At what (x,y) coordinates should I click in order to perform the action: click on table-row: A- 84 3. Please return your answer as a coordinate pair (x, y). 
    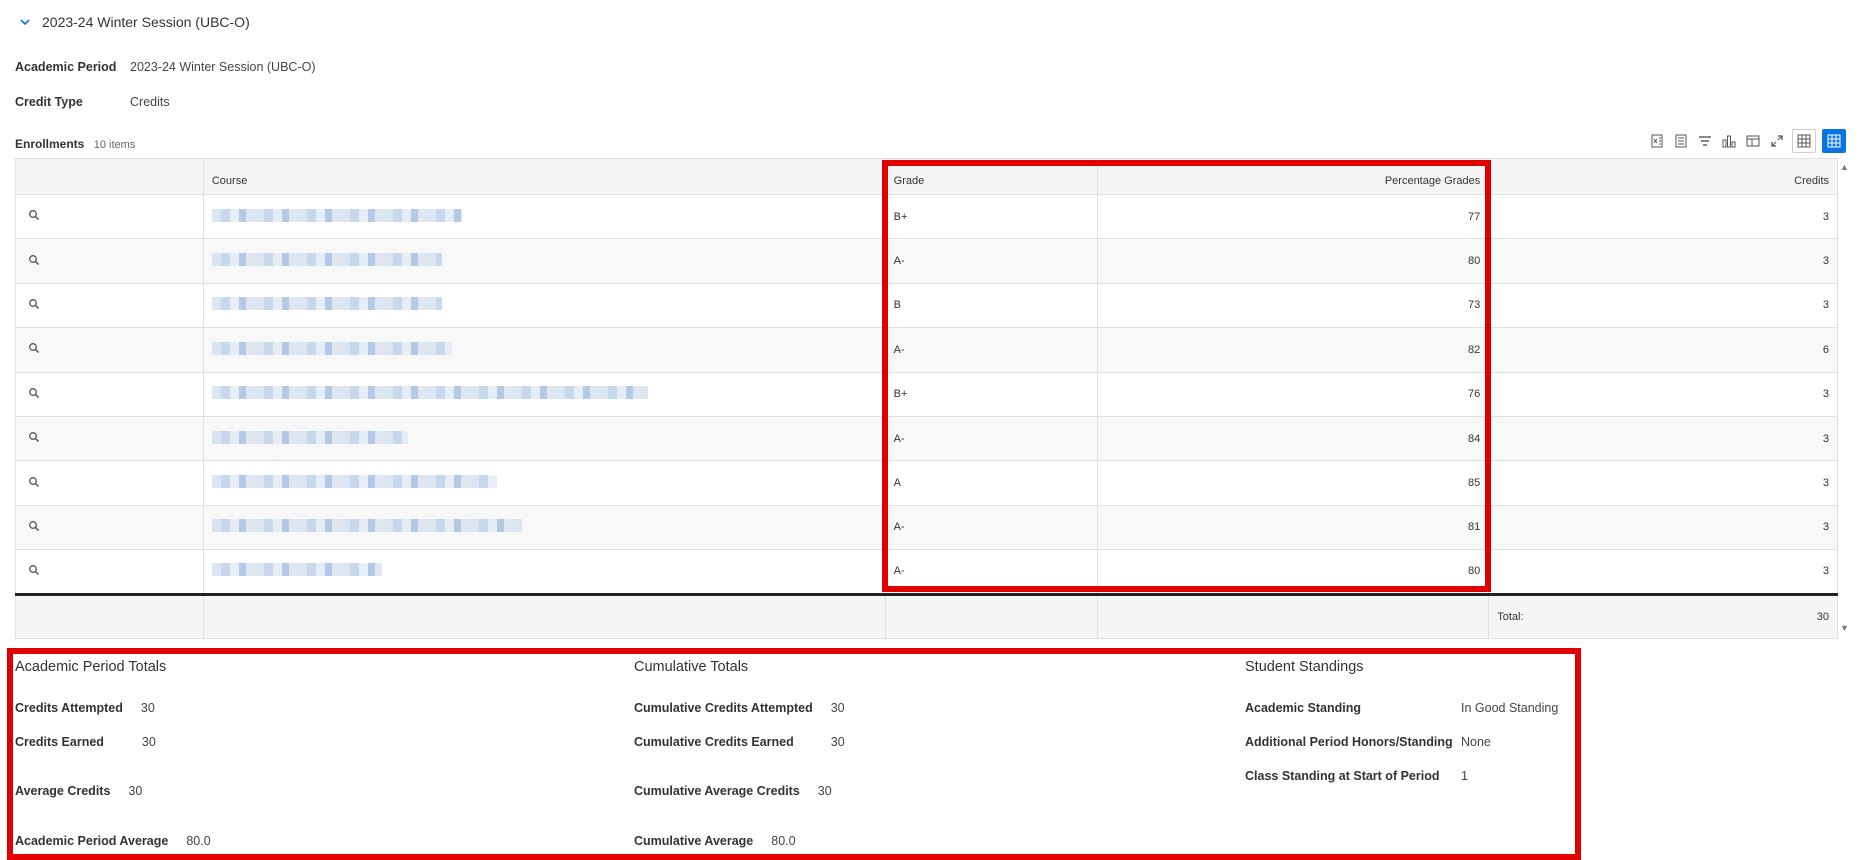
    Looking at the image, I should click on (926, 439).